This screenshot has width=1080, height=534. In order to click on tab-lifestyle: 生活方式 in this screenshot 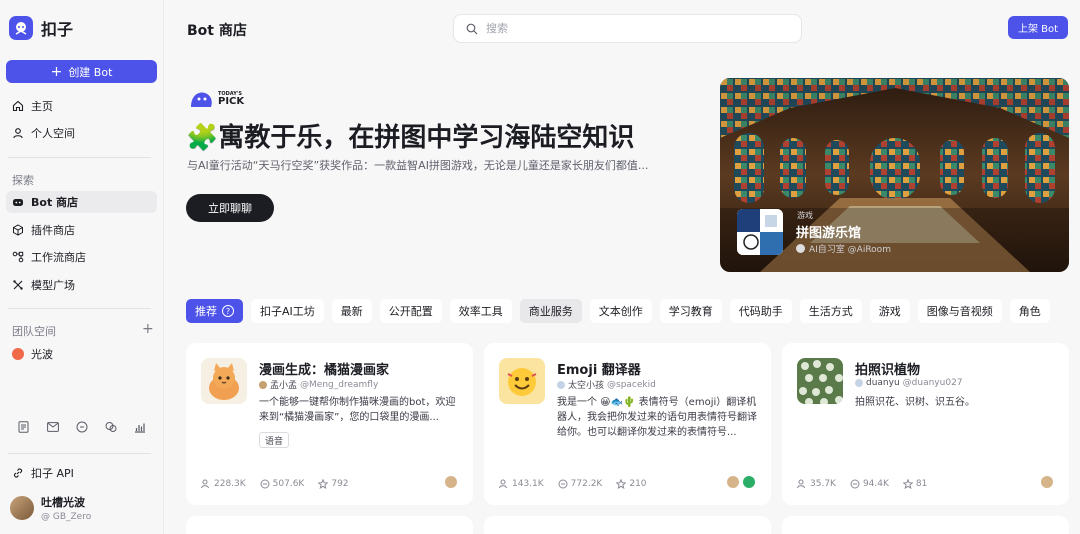, I will do `click(830, 311)`.